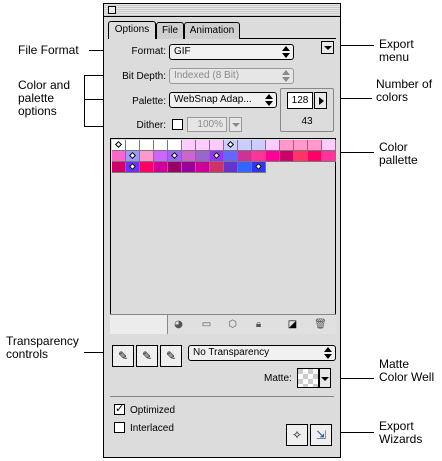 Image resolution: width=442 pixels, height=461 pixels. I want to click on callout-color-palette-options: Color and palette options, so click(44, 98).